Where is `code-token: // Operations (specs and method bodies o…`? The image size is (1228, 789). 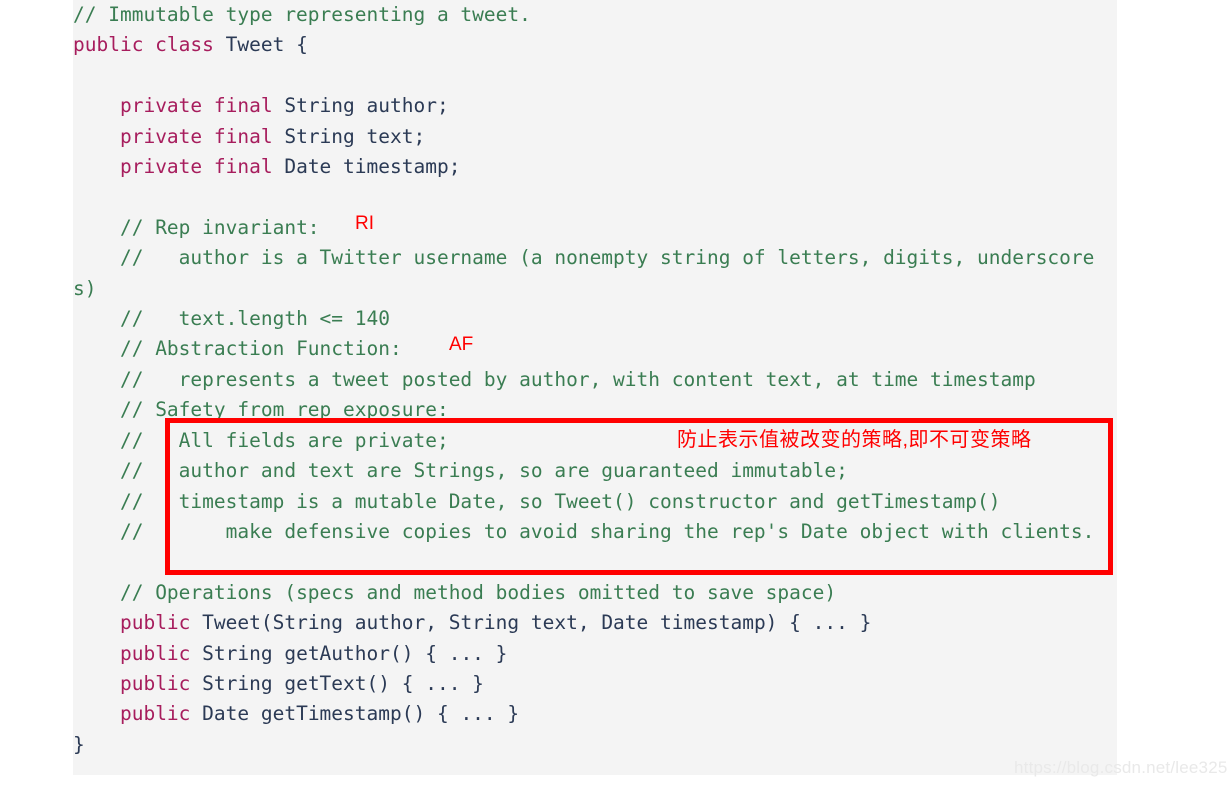
code-token: // Operations (specs and method bodies o… is located at coordinates (455, 592).